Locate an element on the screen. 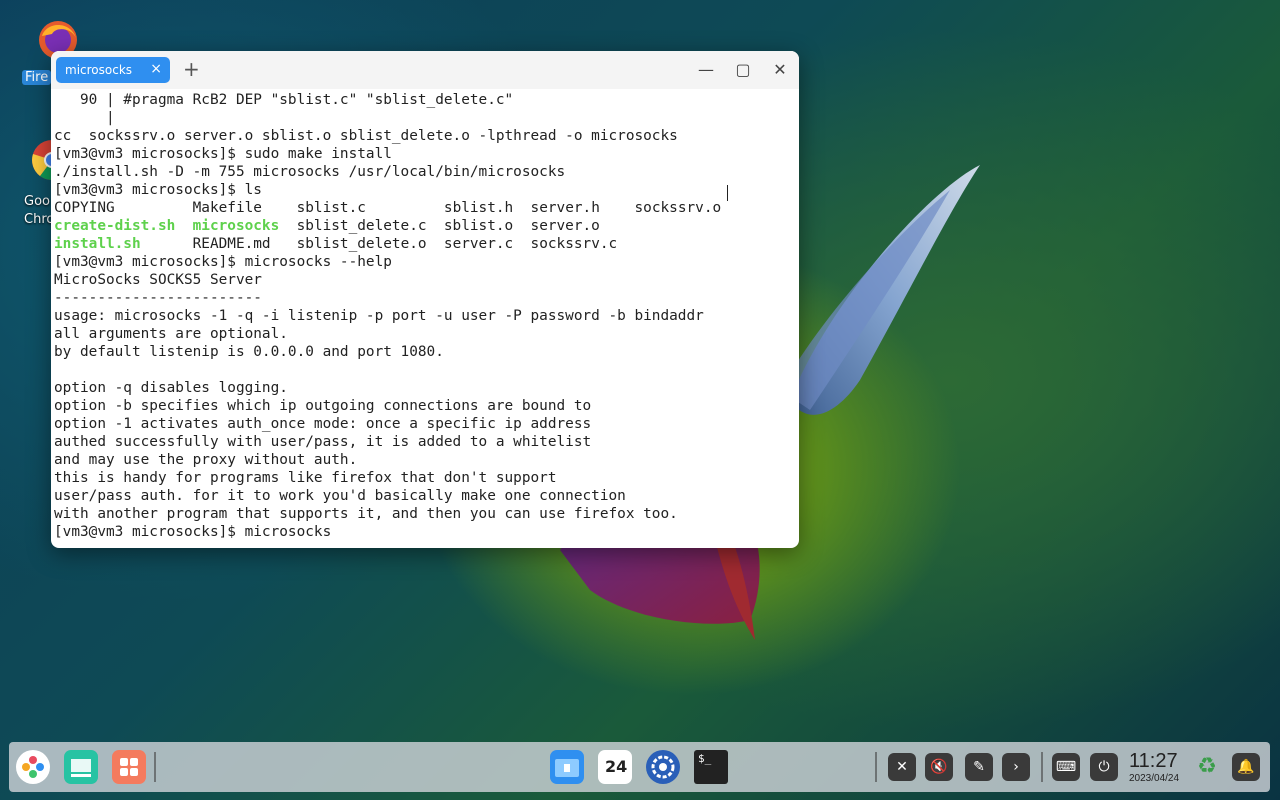  chevron-right-icon: › is located at coordinates (1016, 767).